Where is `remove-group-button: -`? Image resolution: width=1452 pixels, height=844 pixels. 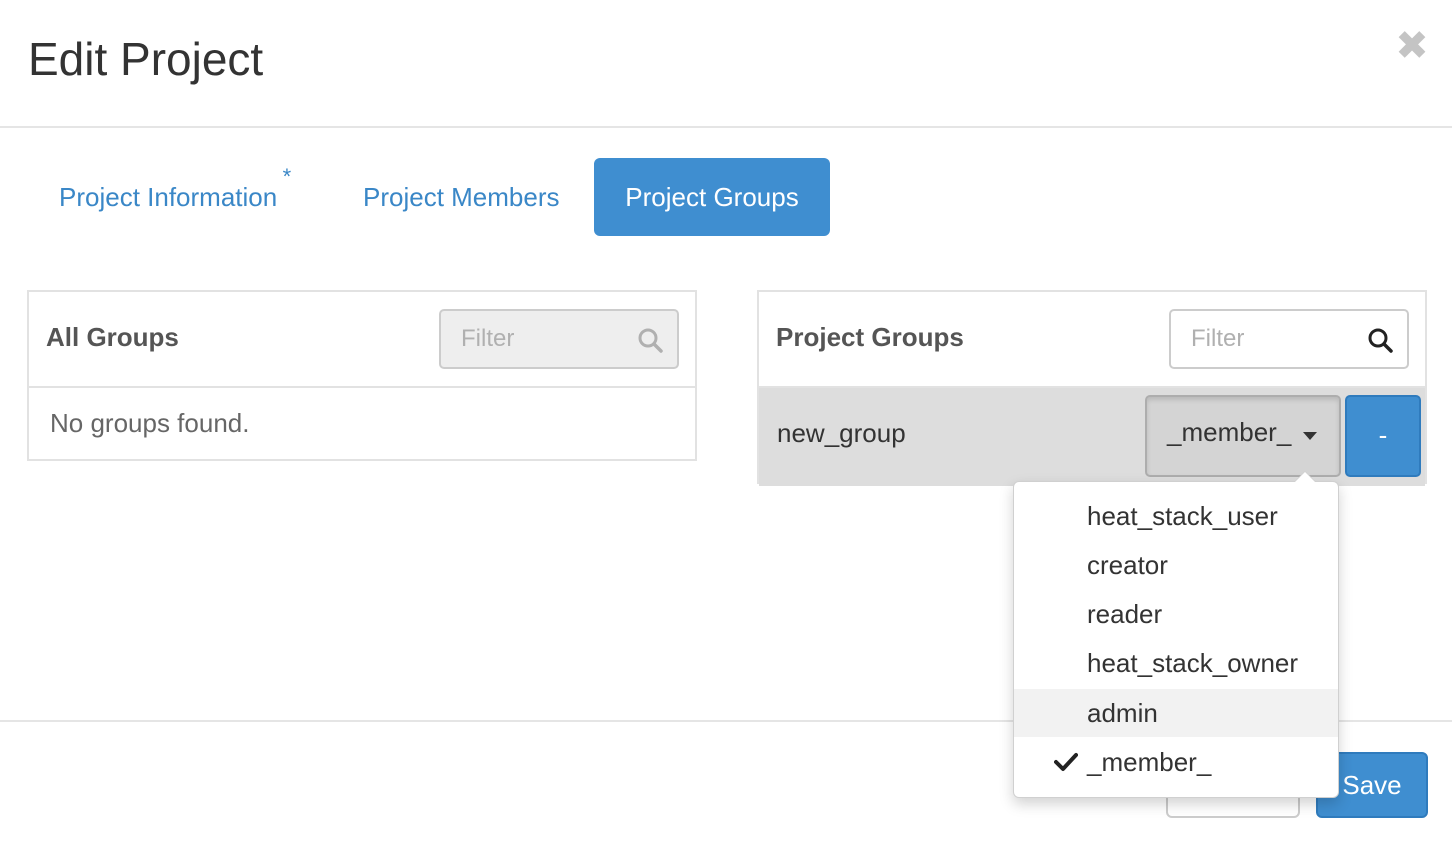 remove-group-button: - is located at coordinates (1383, 436).